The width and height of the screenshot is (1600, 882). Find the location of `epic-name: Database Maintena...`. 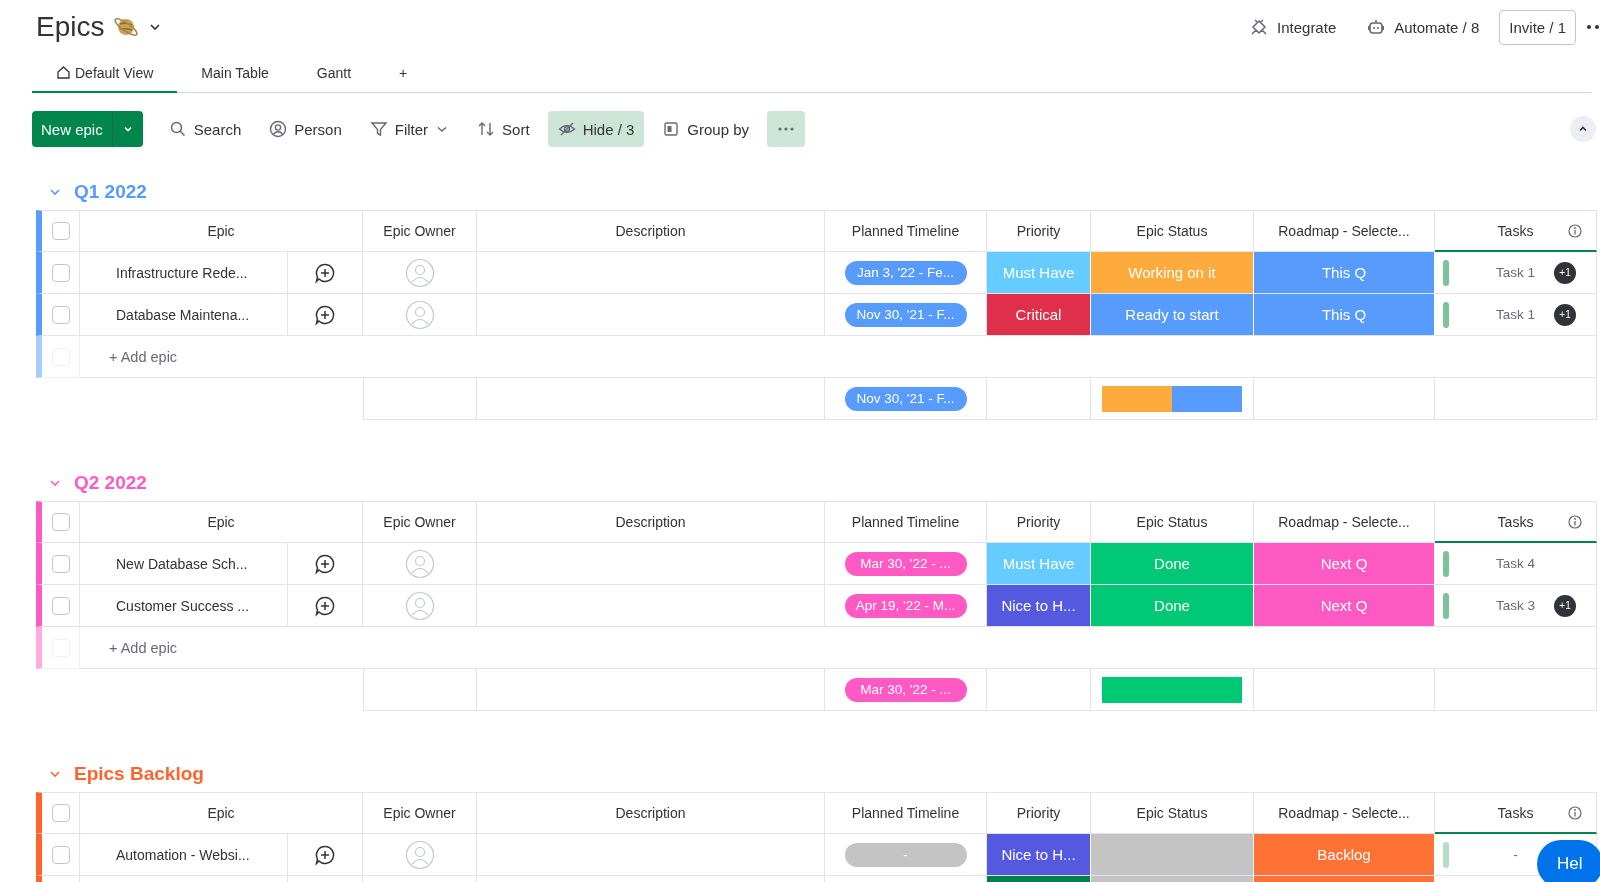

epic-name: Database Maintena... is located at coordinates (183, 314).